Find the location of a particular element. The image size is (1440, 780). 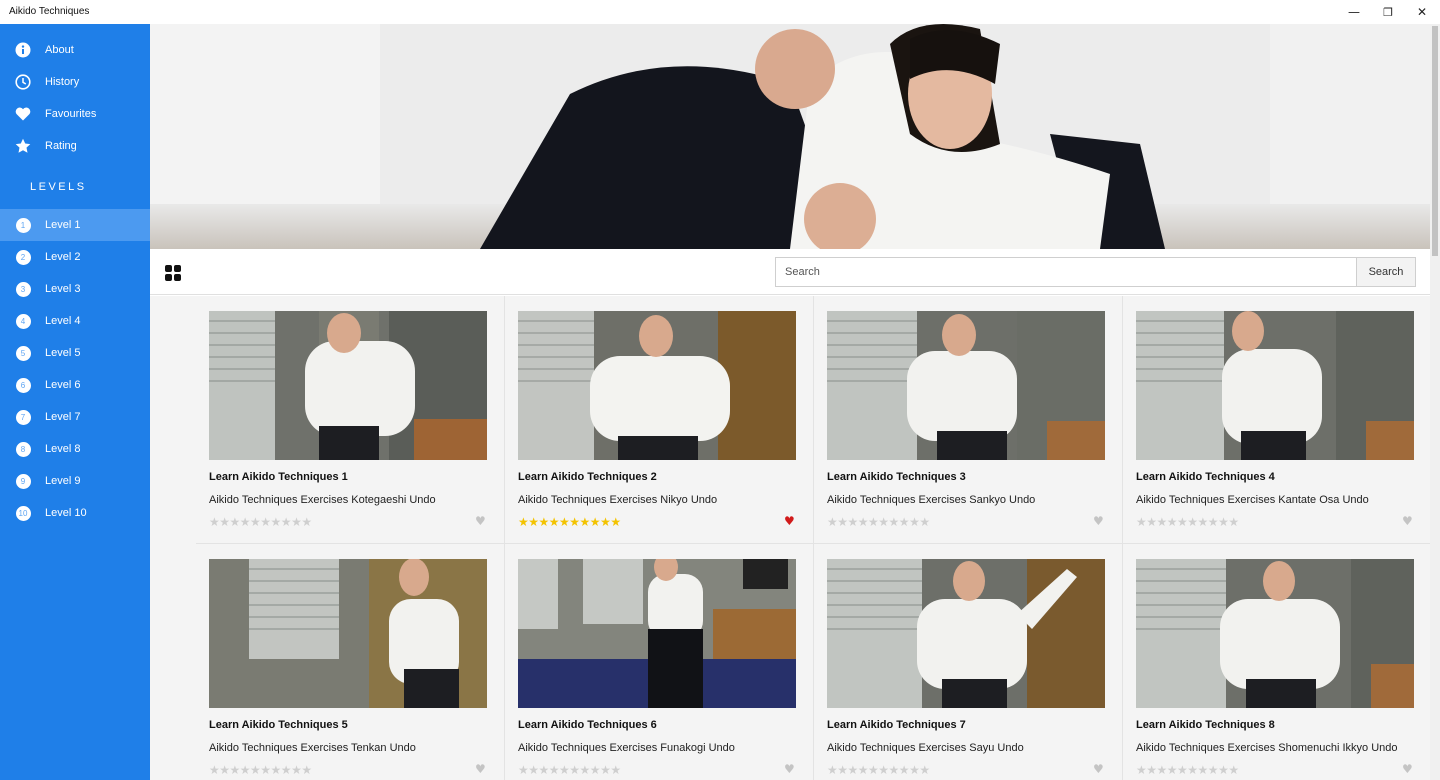

sidebar-item-level-4: 4 Level 4 is located at coordinates (75, 321).